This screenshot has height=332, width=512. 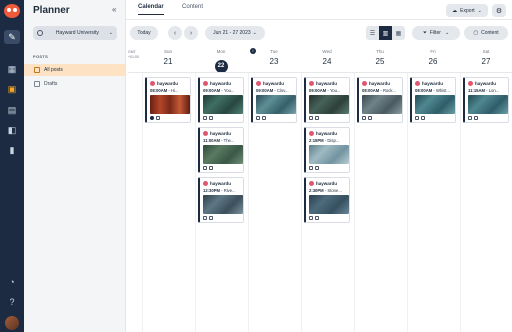 I want to click on gear-icon: ⚙, so click(x=499, y=11).